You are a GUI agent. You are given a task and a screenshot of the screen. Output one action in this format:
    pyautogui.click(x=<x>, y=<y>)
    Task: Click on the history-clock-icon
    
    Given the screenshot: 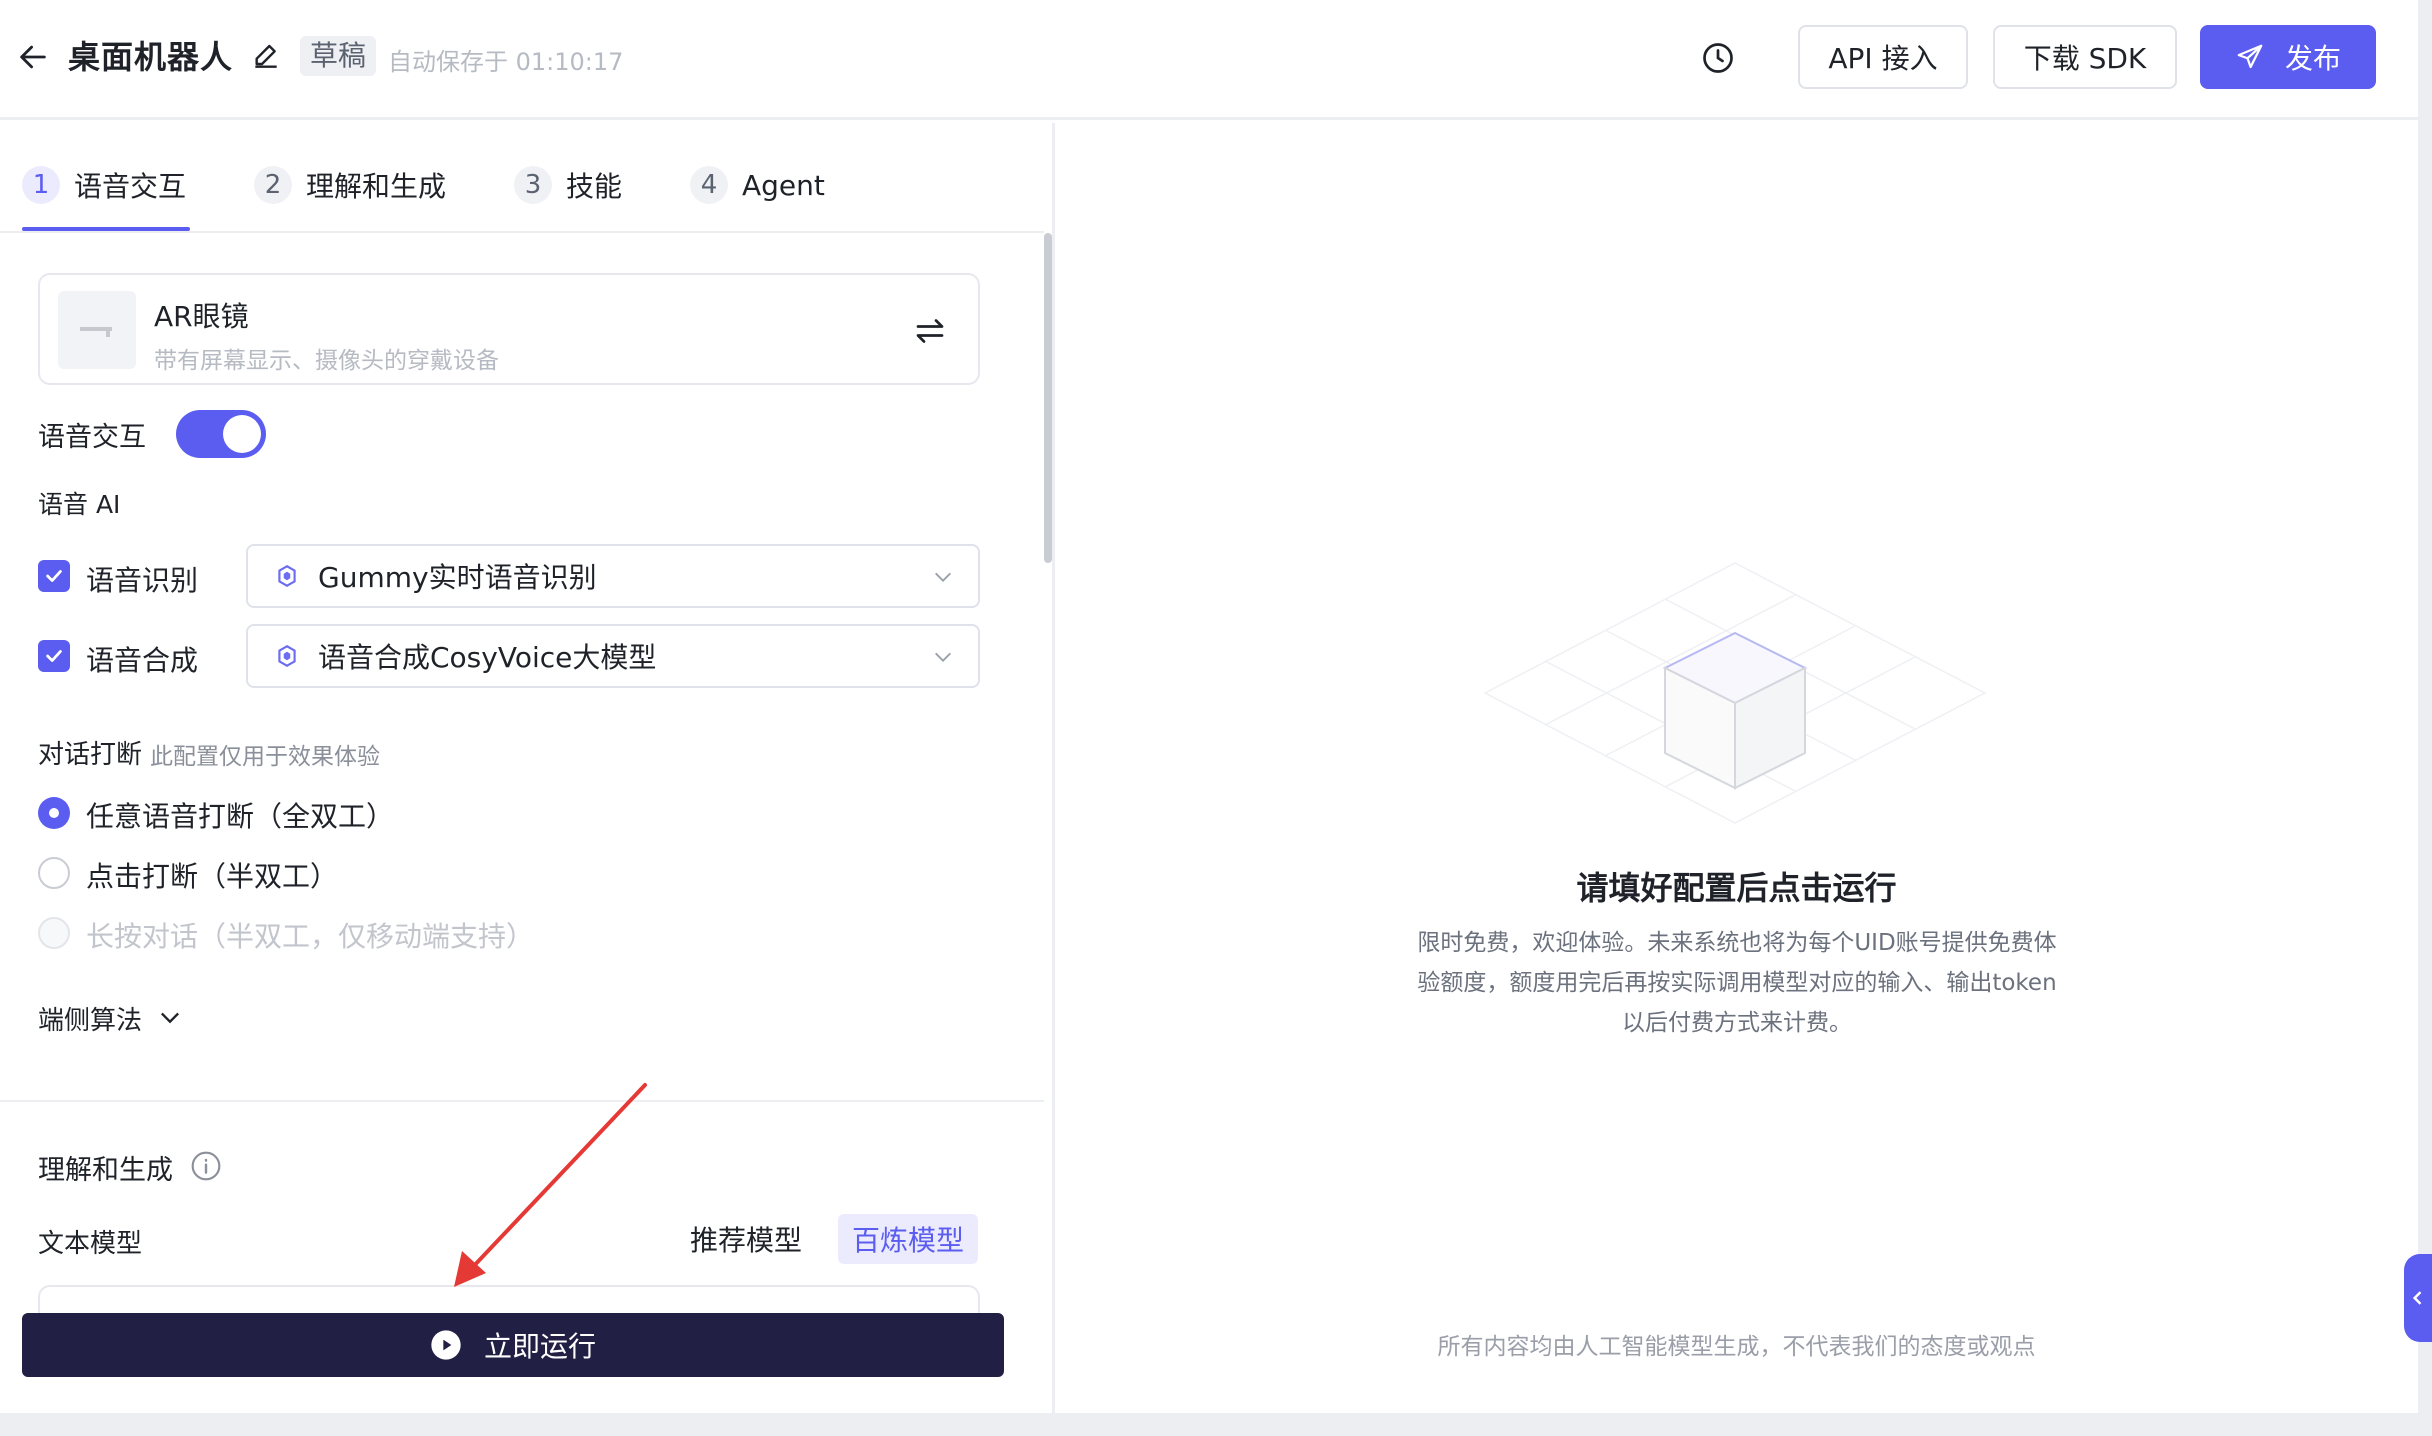 What is the action you would take?
    pyautogui.click(x=1718, y=58)
    